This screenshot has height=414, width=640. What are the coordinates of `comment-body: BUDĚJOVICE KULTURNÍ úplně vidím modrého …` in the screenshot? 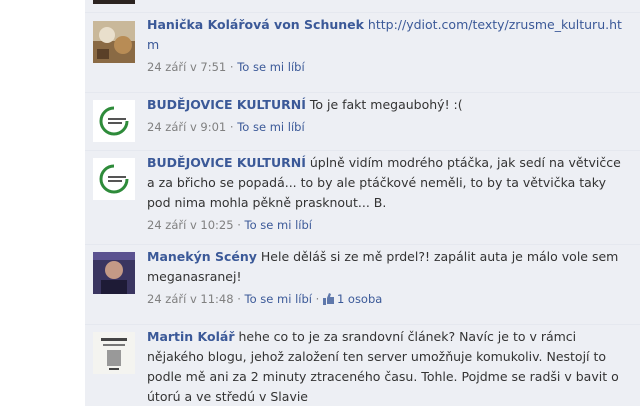 It's located at (387, 194).